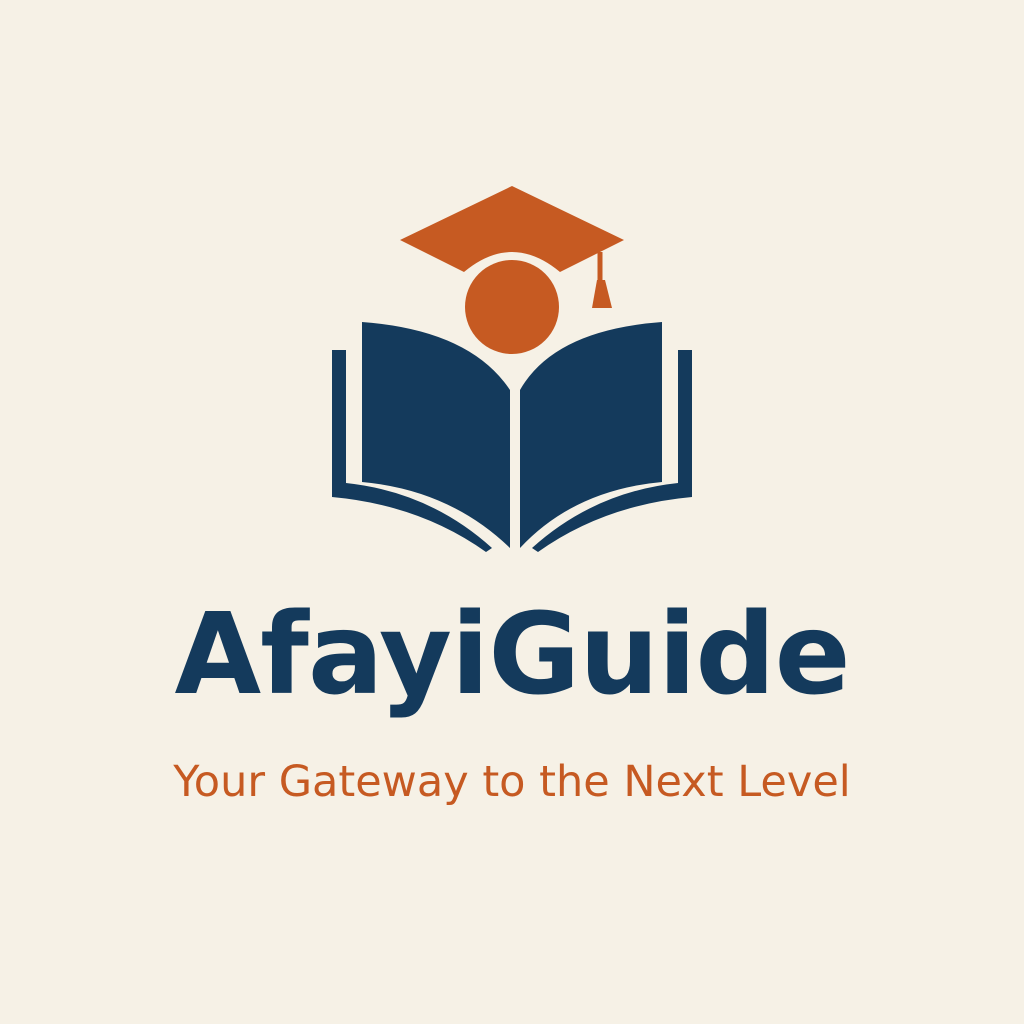  What do you see at coordinates (512, 307) in the screenshot?
I see `head-circle` at bounding box center [512, 307].